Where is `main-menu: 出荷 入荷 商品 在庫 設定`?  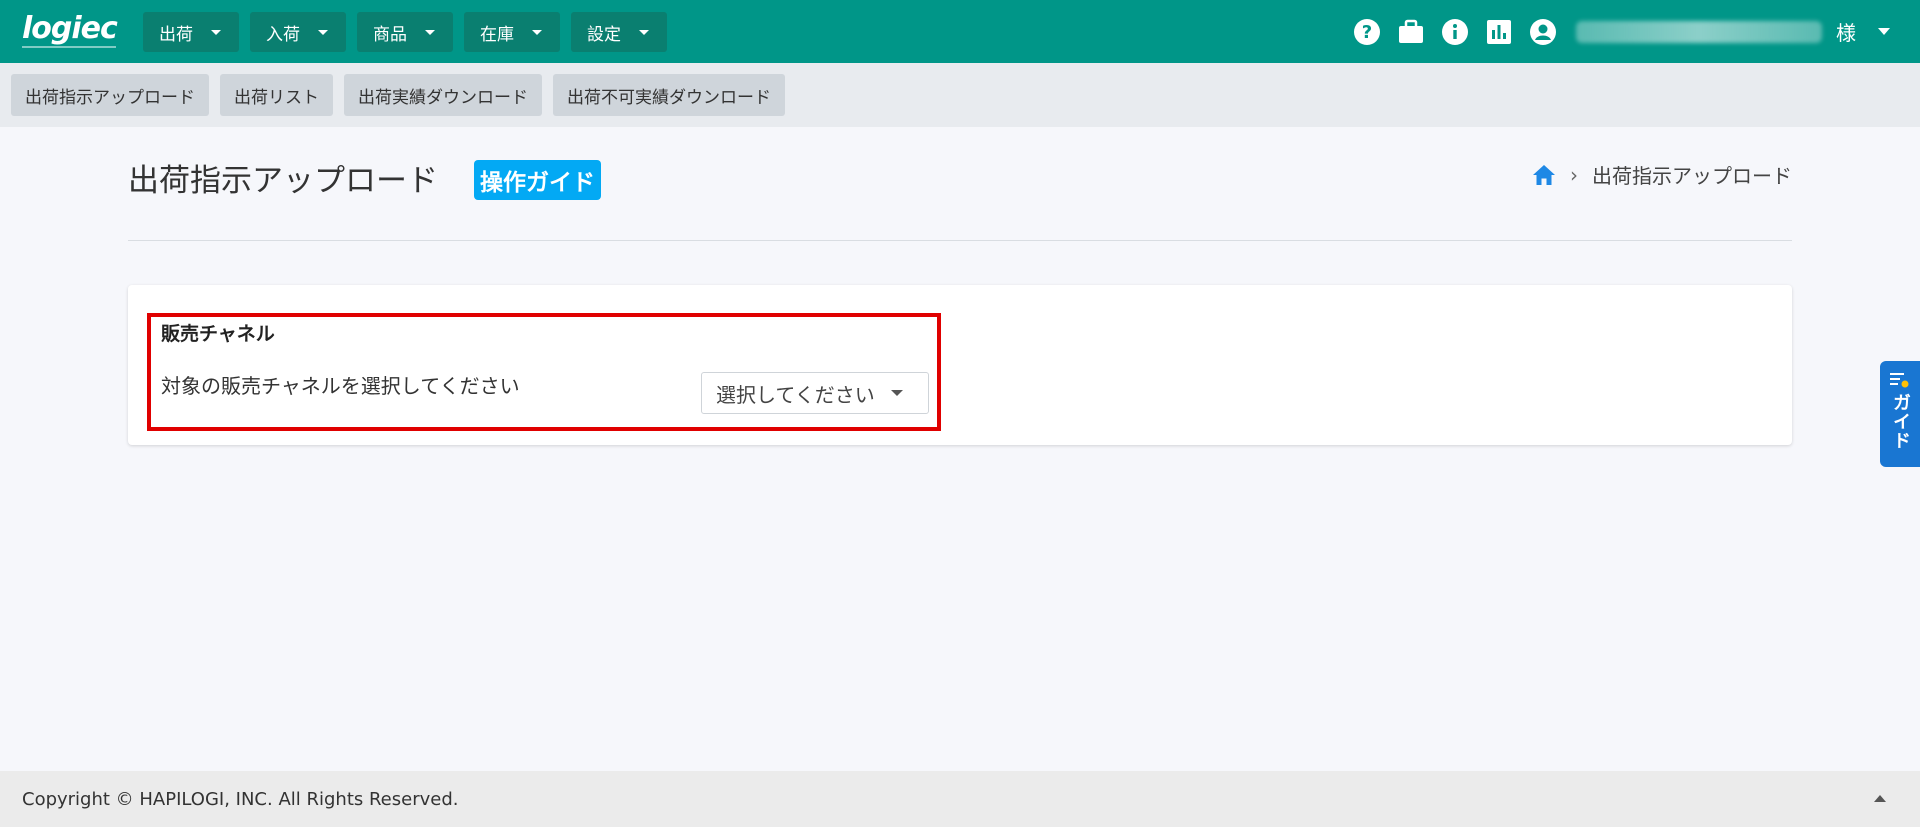 main-menu: 出荷 入荷 商品 在庫 設定 is located at coordinates (405, 32).